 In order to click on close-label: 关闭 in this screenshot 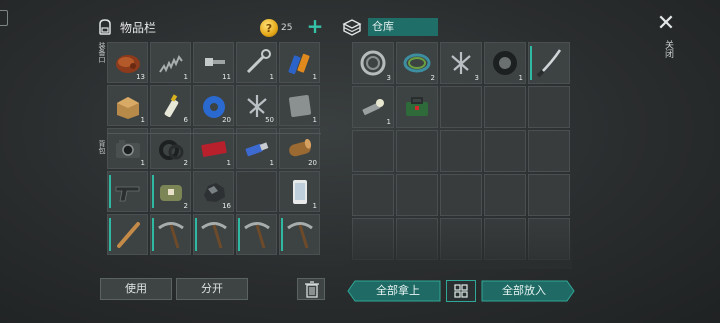, I will do `click(668, 49)`.